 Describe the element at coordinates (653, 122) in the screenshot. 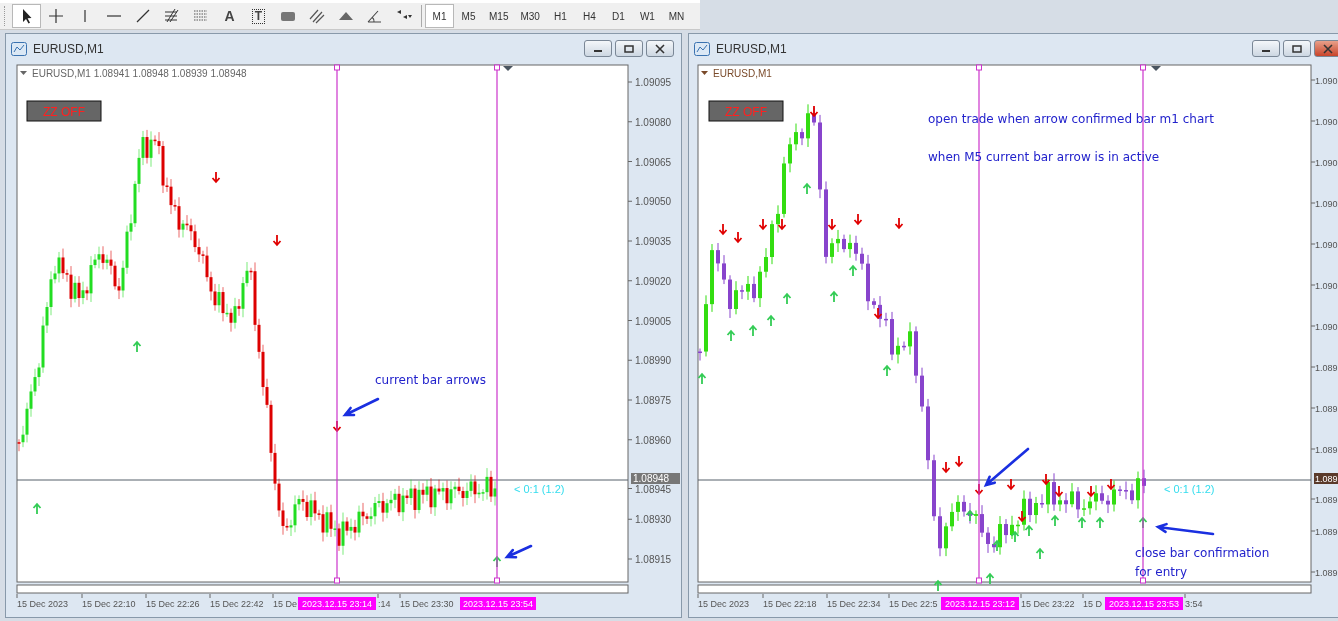

I see `price-label: 1.09080` at that location.